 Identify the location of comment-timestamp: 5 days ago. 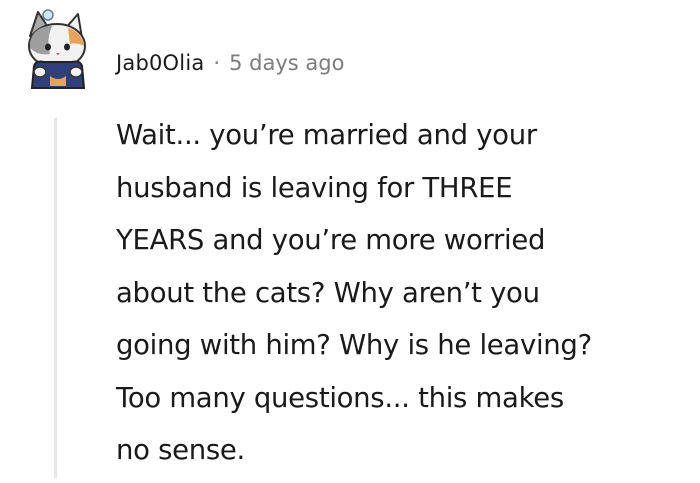
(286, 63).